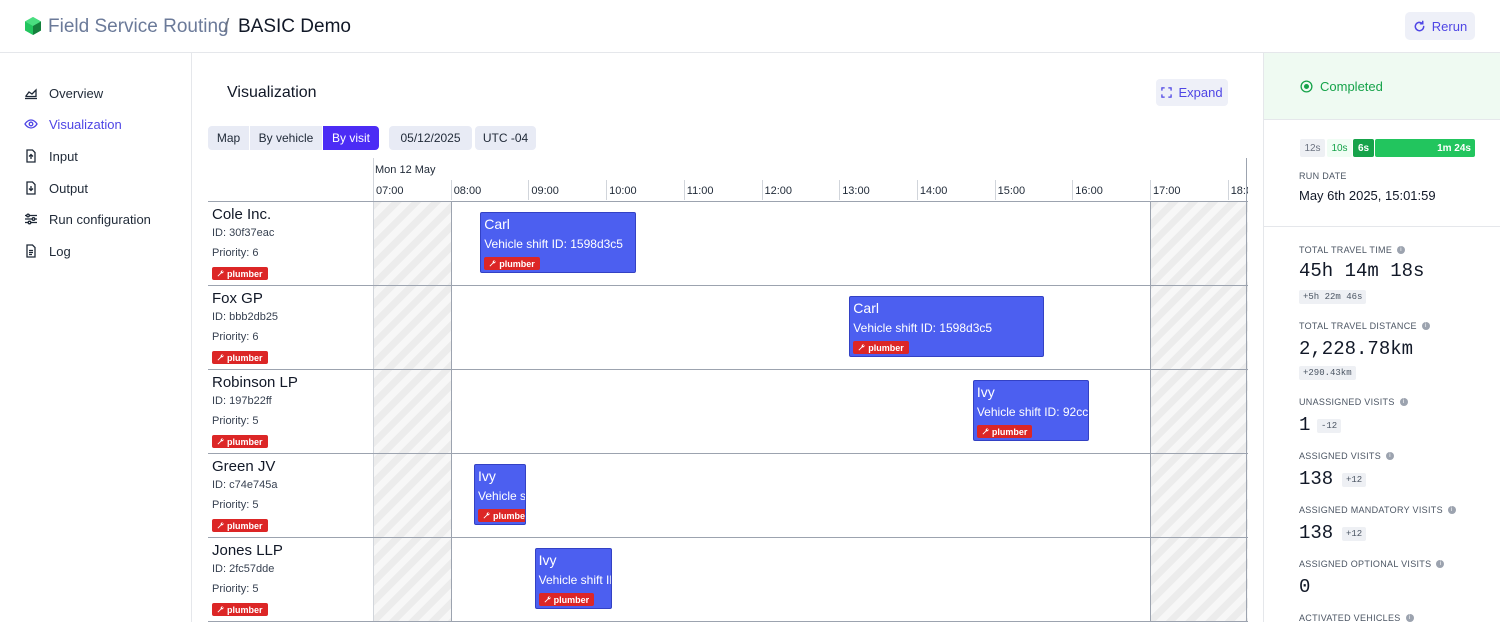 This screenshot has height=622, width=1500. Describe the element at coordinates (351, 138) in the screenshot. I see `tab-by-visit: By visit` at that location.